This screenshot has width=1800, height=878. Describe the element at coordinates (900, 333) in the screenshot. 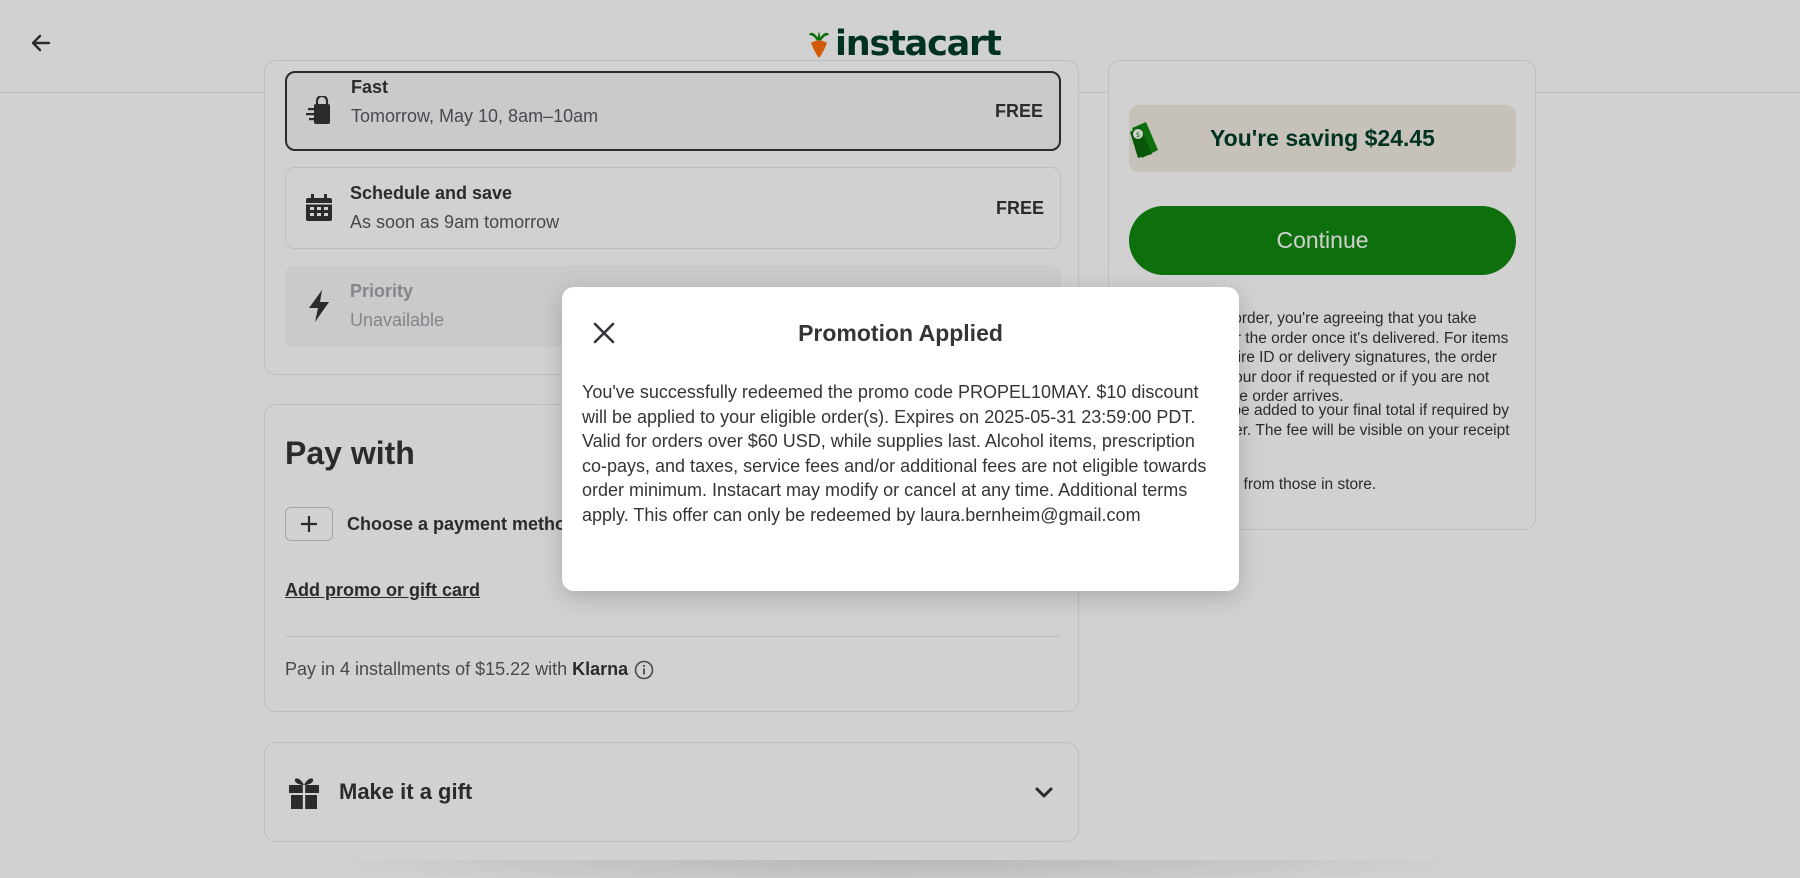

I see `dialog-title: Promotion Applied` at that location.